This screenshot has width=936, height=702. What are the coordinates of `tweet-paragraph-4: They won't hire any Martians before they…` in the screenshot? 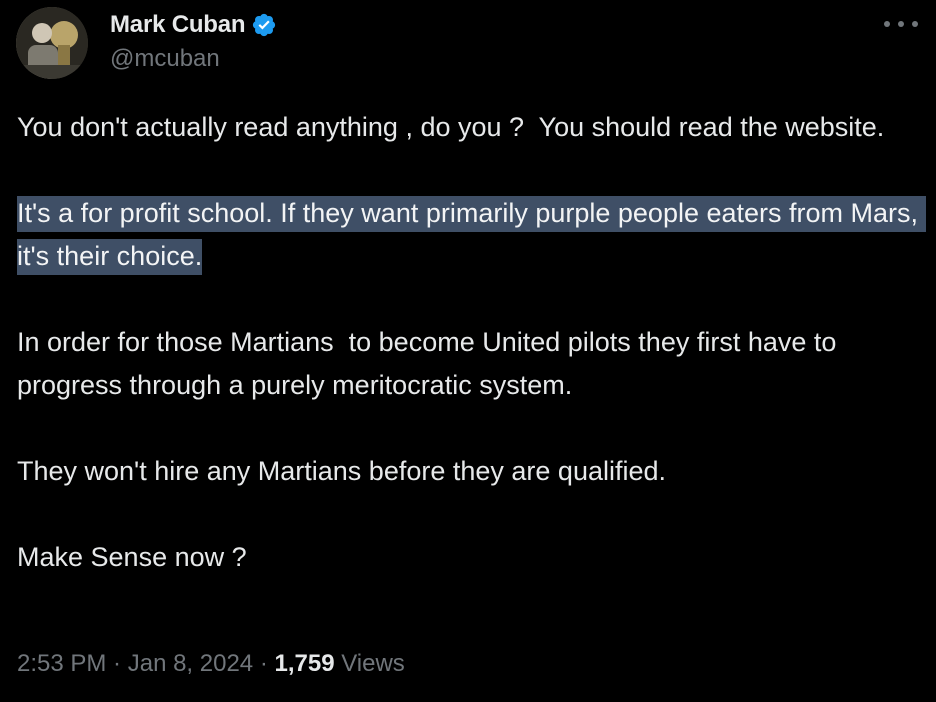 It's located at (342, 471).